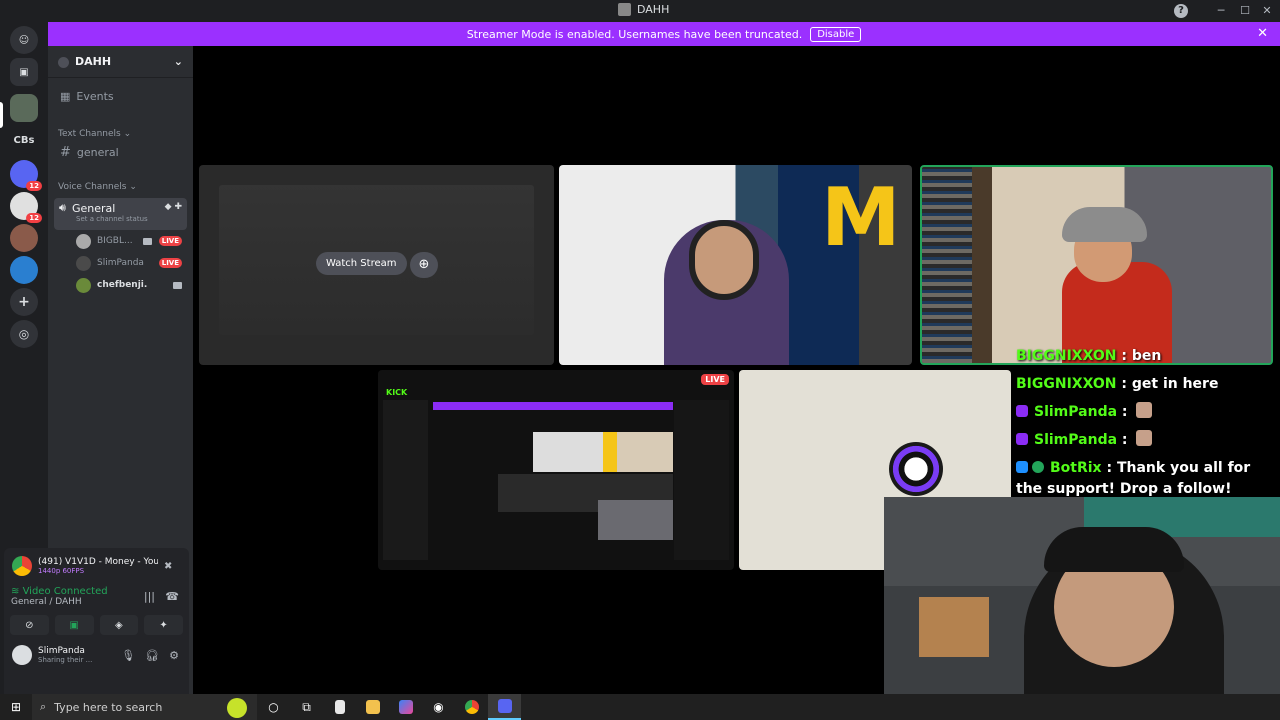  Describe the element at coordinates (120, 219) in the screenshot. I see `channel-status: Set a channel status` at that location.